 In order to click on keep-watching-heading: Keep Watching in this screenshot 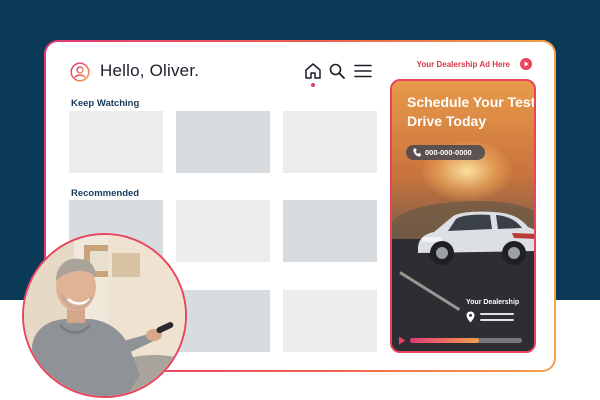, I will do `click(105, 103)`.